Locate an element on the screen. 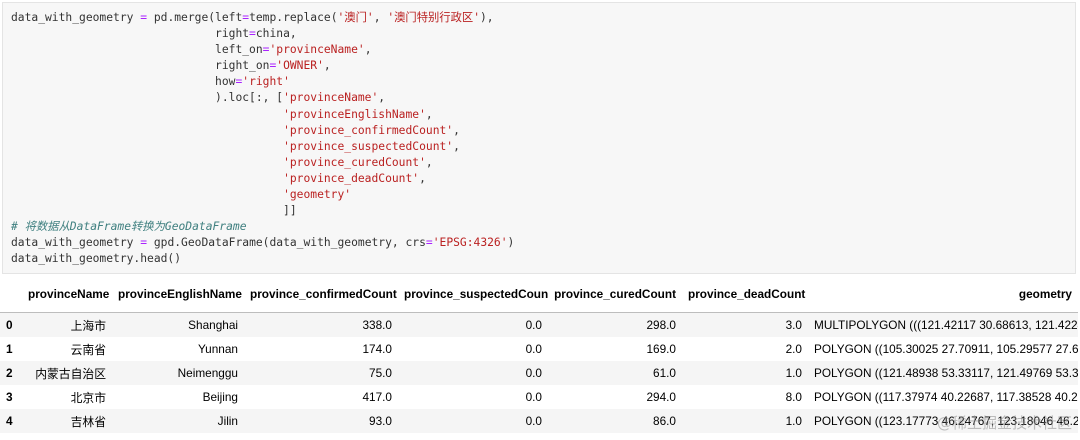 The width and height of the screenshot is (1080, 440). table-cell: 294.0 is located at coordinates (661, 397).